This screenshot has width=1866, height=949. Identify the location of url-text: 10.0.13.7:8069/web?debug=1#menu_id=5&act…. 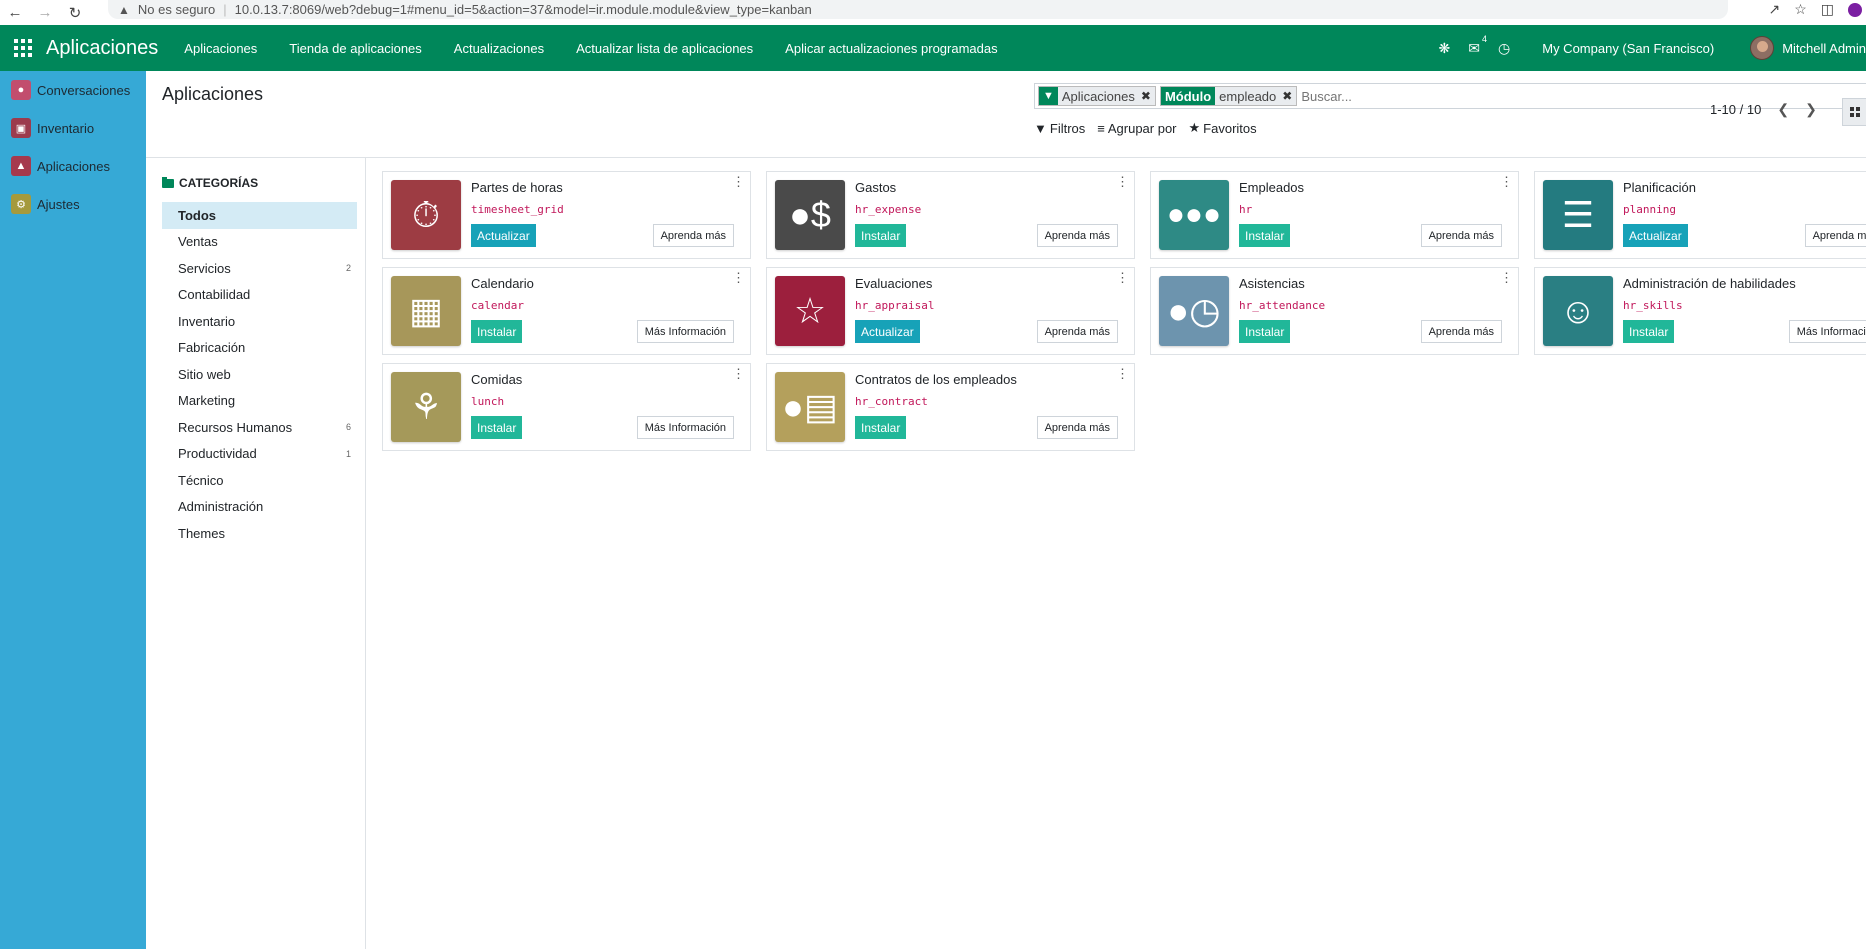
(523, 9).